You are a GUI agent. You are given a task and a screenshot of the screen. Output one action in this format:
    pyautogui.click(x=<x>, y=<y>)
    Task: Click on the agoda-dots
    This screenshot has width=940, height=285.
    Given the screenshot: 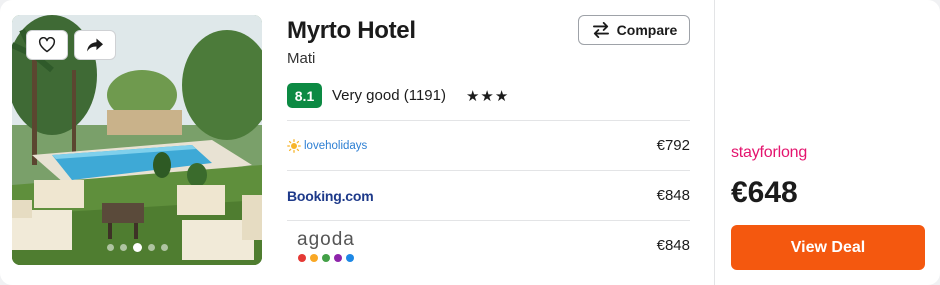 What is the action you would take?
    pyautogui.click(x=325, y=257)
    